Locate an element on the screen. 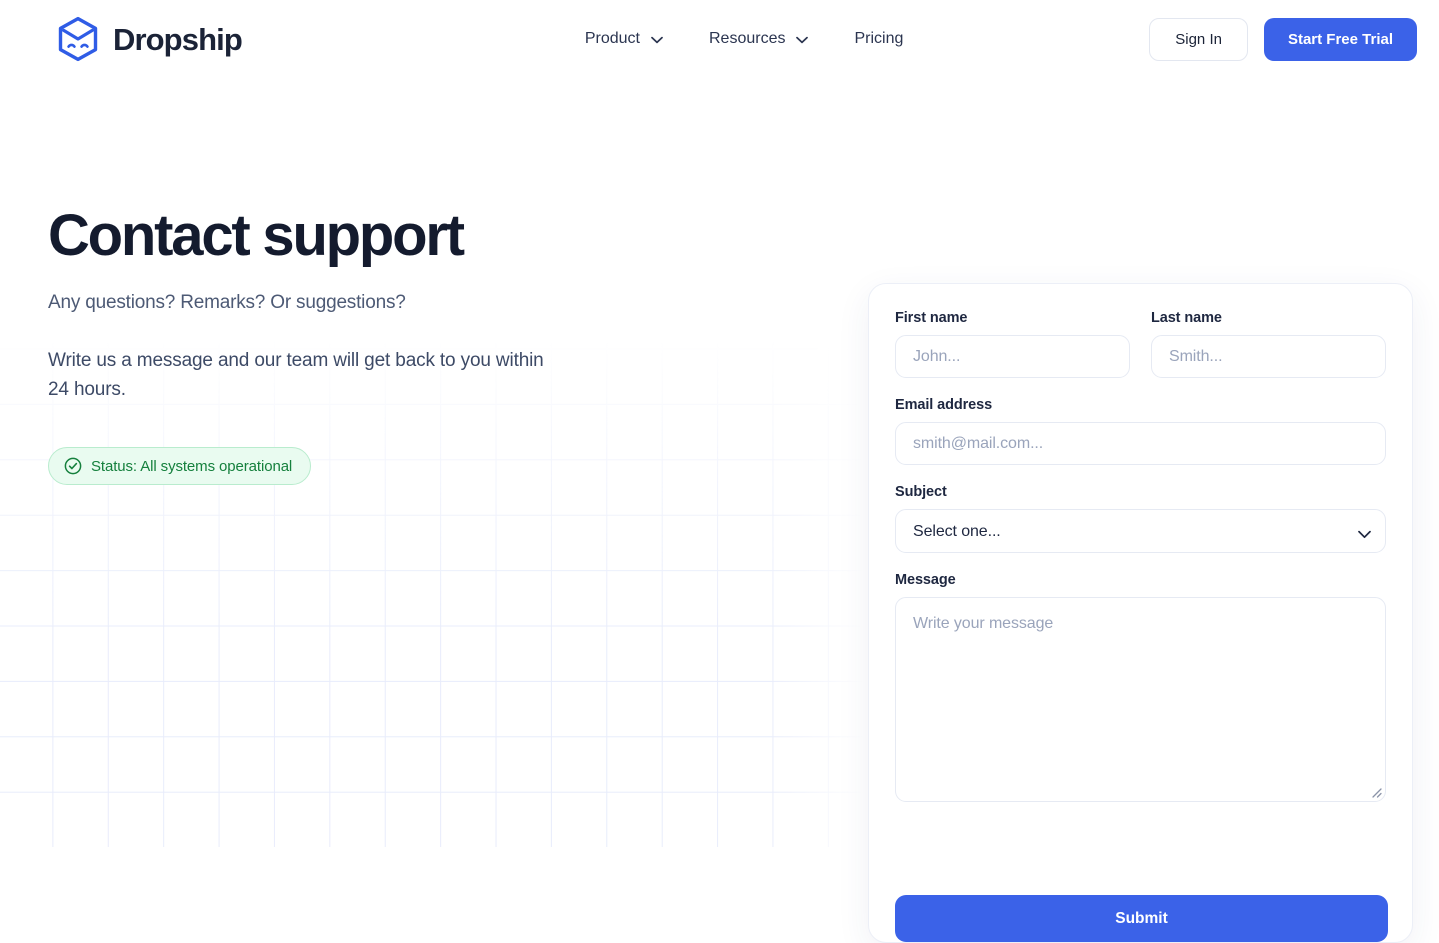  last-name-field-group: Last name is located at coordinates (1268, 344).